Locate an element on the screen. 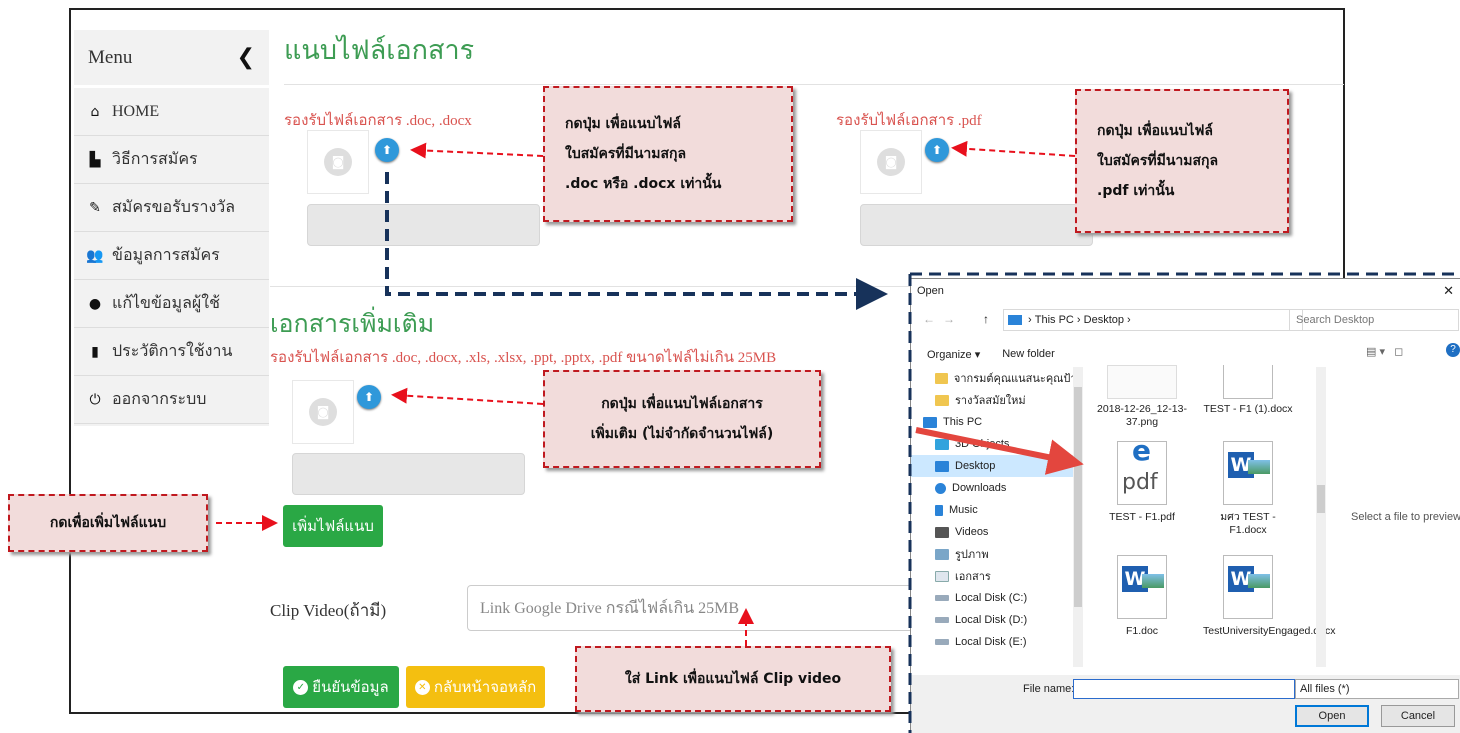 The width and height of the screenshot is (1460, 733). pdf-upload-button: ⬆ is located at coordinates (937, 150).